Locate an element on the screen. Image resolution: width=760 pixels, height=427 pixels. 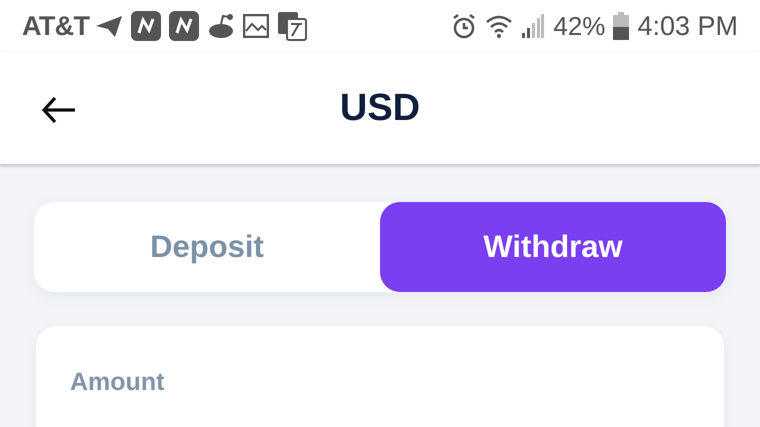
translate-icon is located at coordinates (292, 26).